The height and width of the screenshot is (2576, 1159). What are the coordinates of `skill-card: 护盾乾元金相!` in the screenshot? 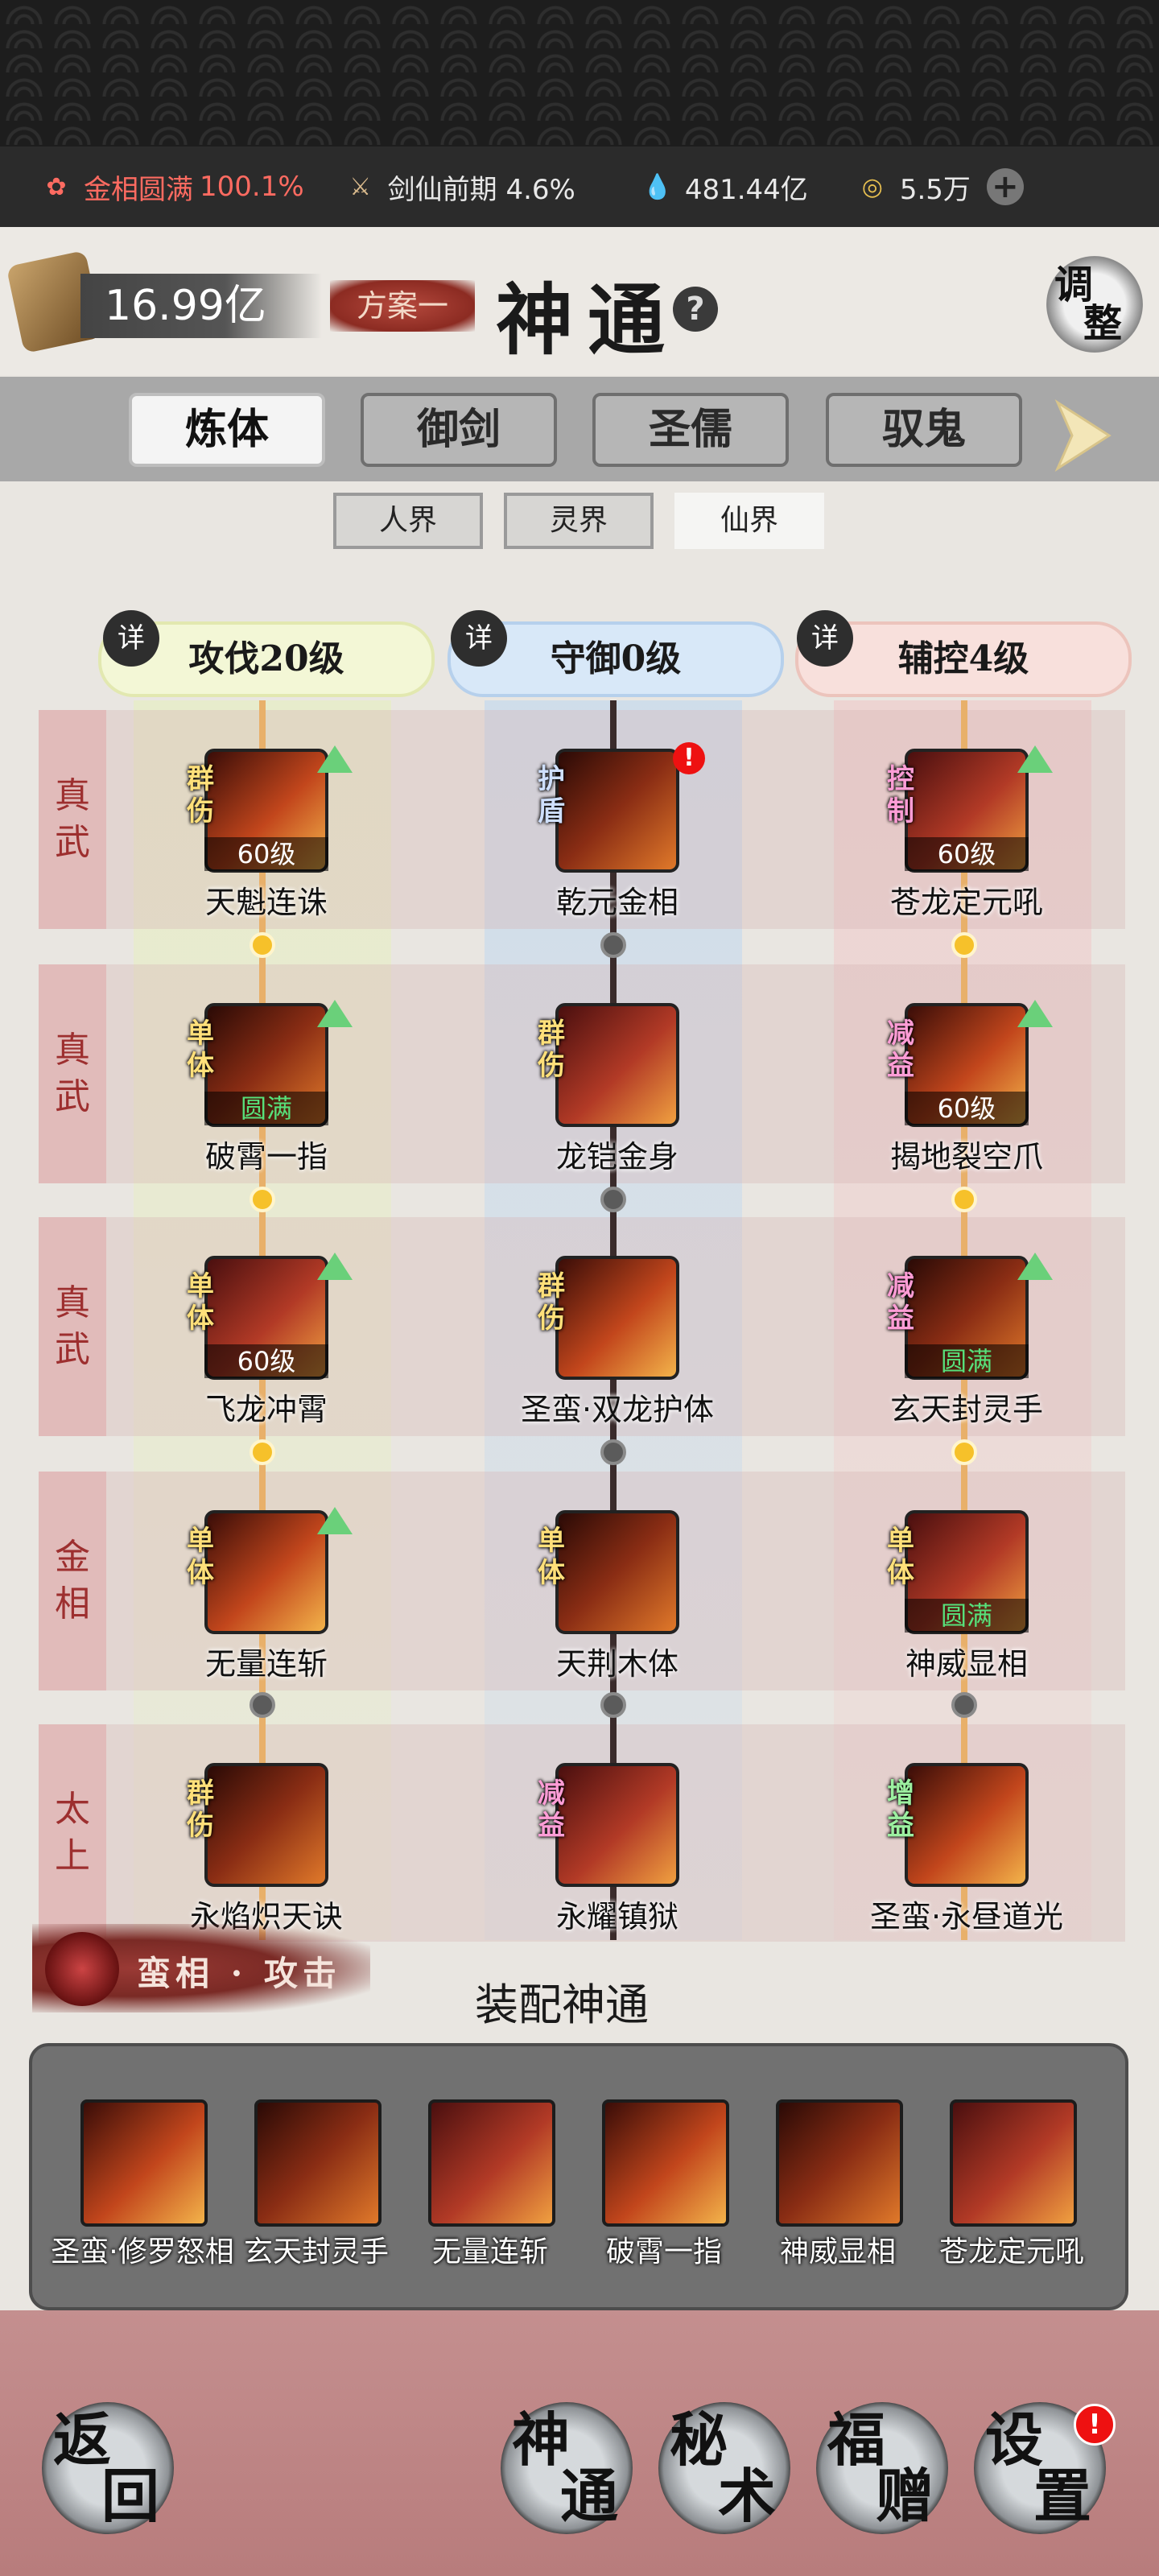 It's located at (613, 842).